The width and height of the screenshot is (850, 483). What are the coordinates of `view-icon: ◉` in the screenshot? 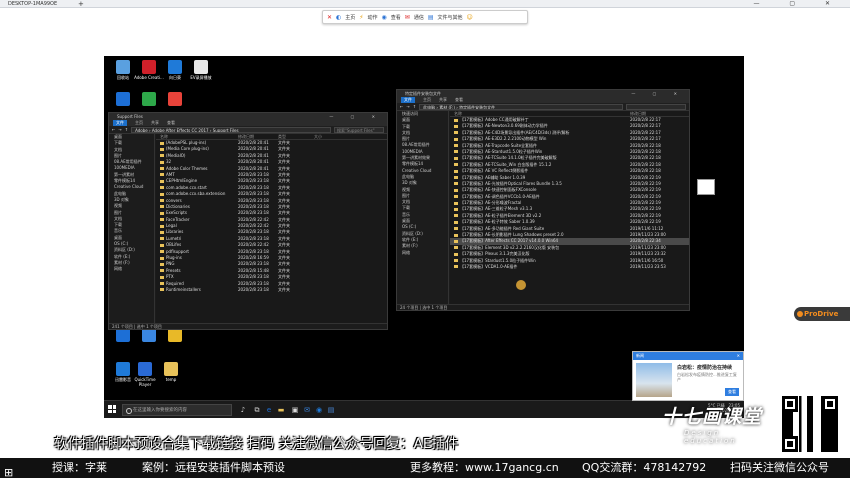 It's located at (384, 17).